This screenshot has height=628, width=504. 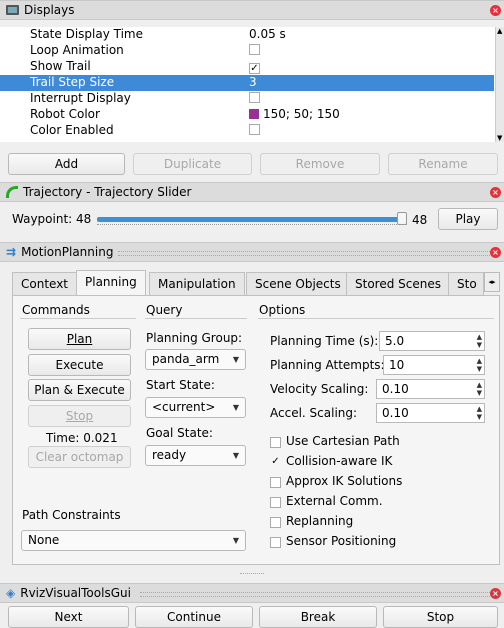 What do you see at coordinates (492, 282) in the screenshot?
I see `tab-scroll-arrows: ◂▸` at bounding box center [492, 282].